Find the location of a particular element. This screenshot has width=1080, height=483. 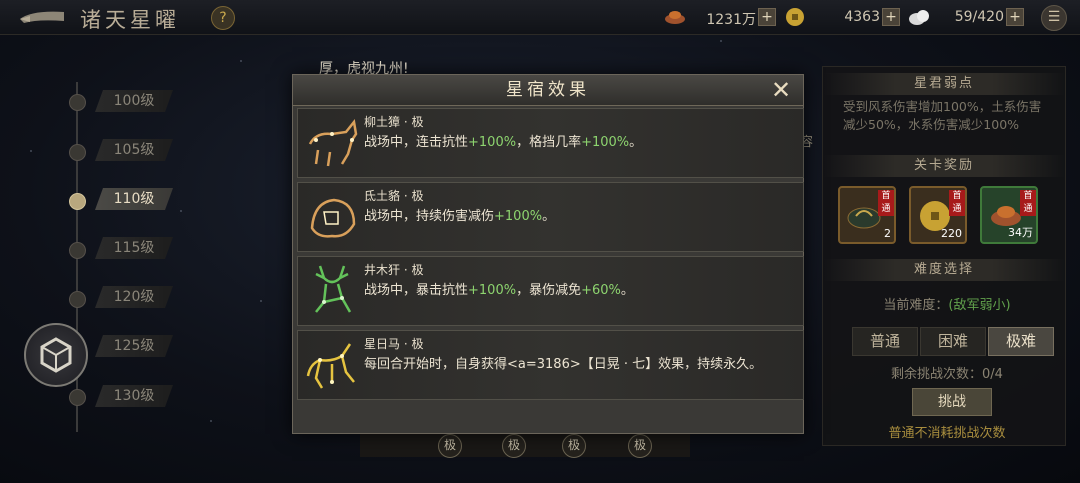

effect-description: 战场中，持续伤害减伤+100%。 is located at coordinates (579, 216).